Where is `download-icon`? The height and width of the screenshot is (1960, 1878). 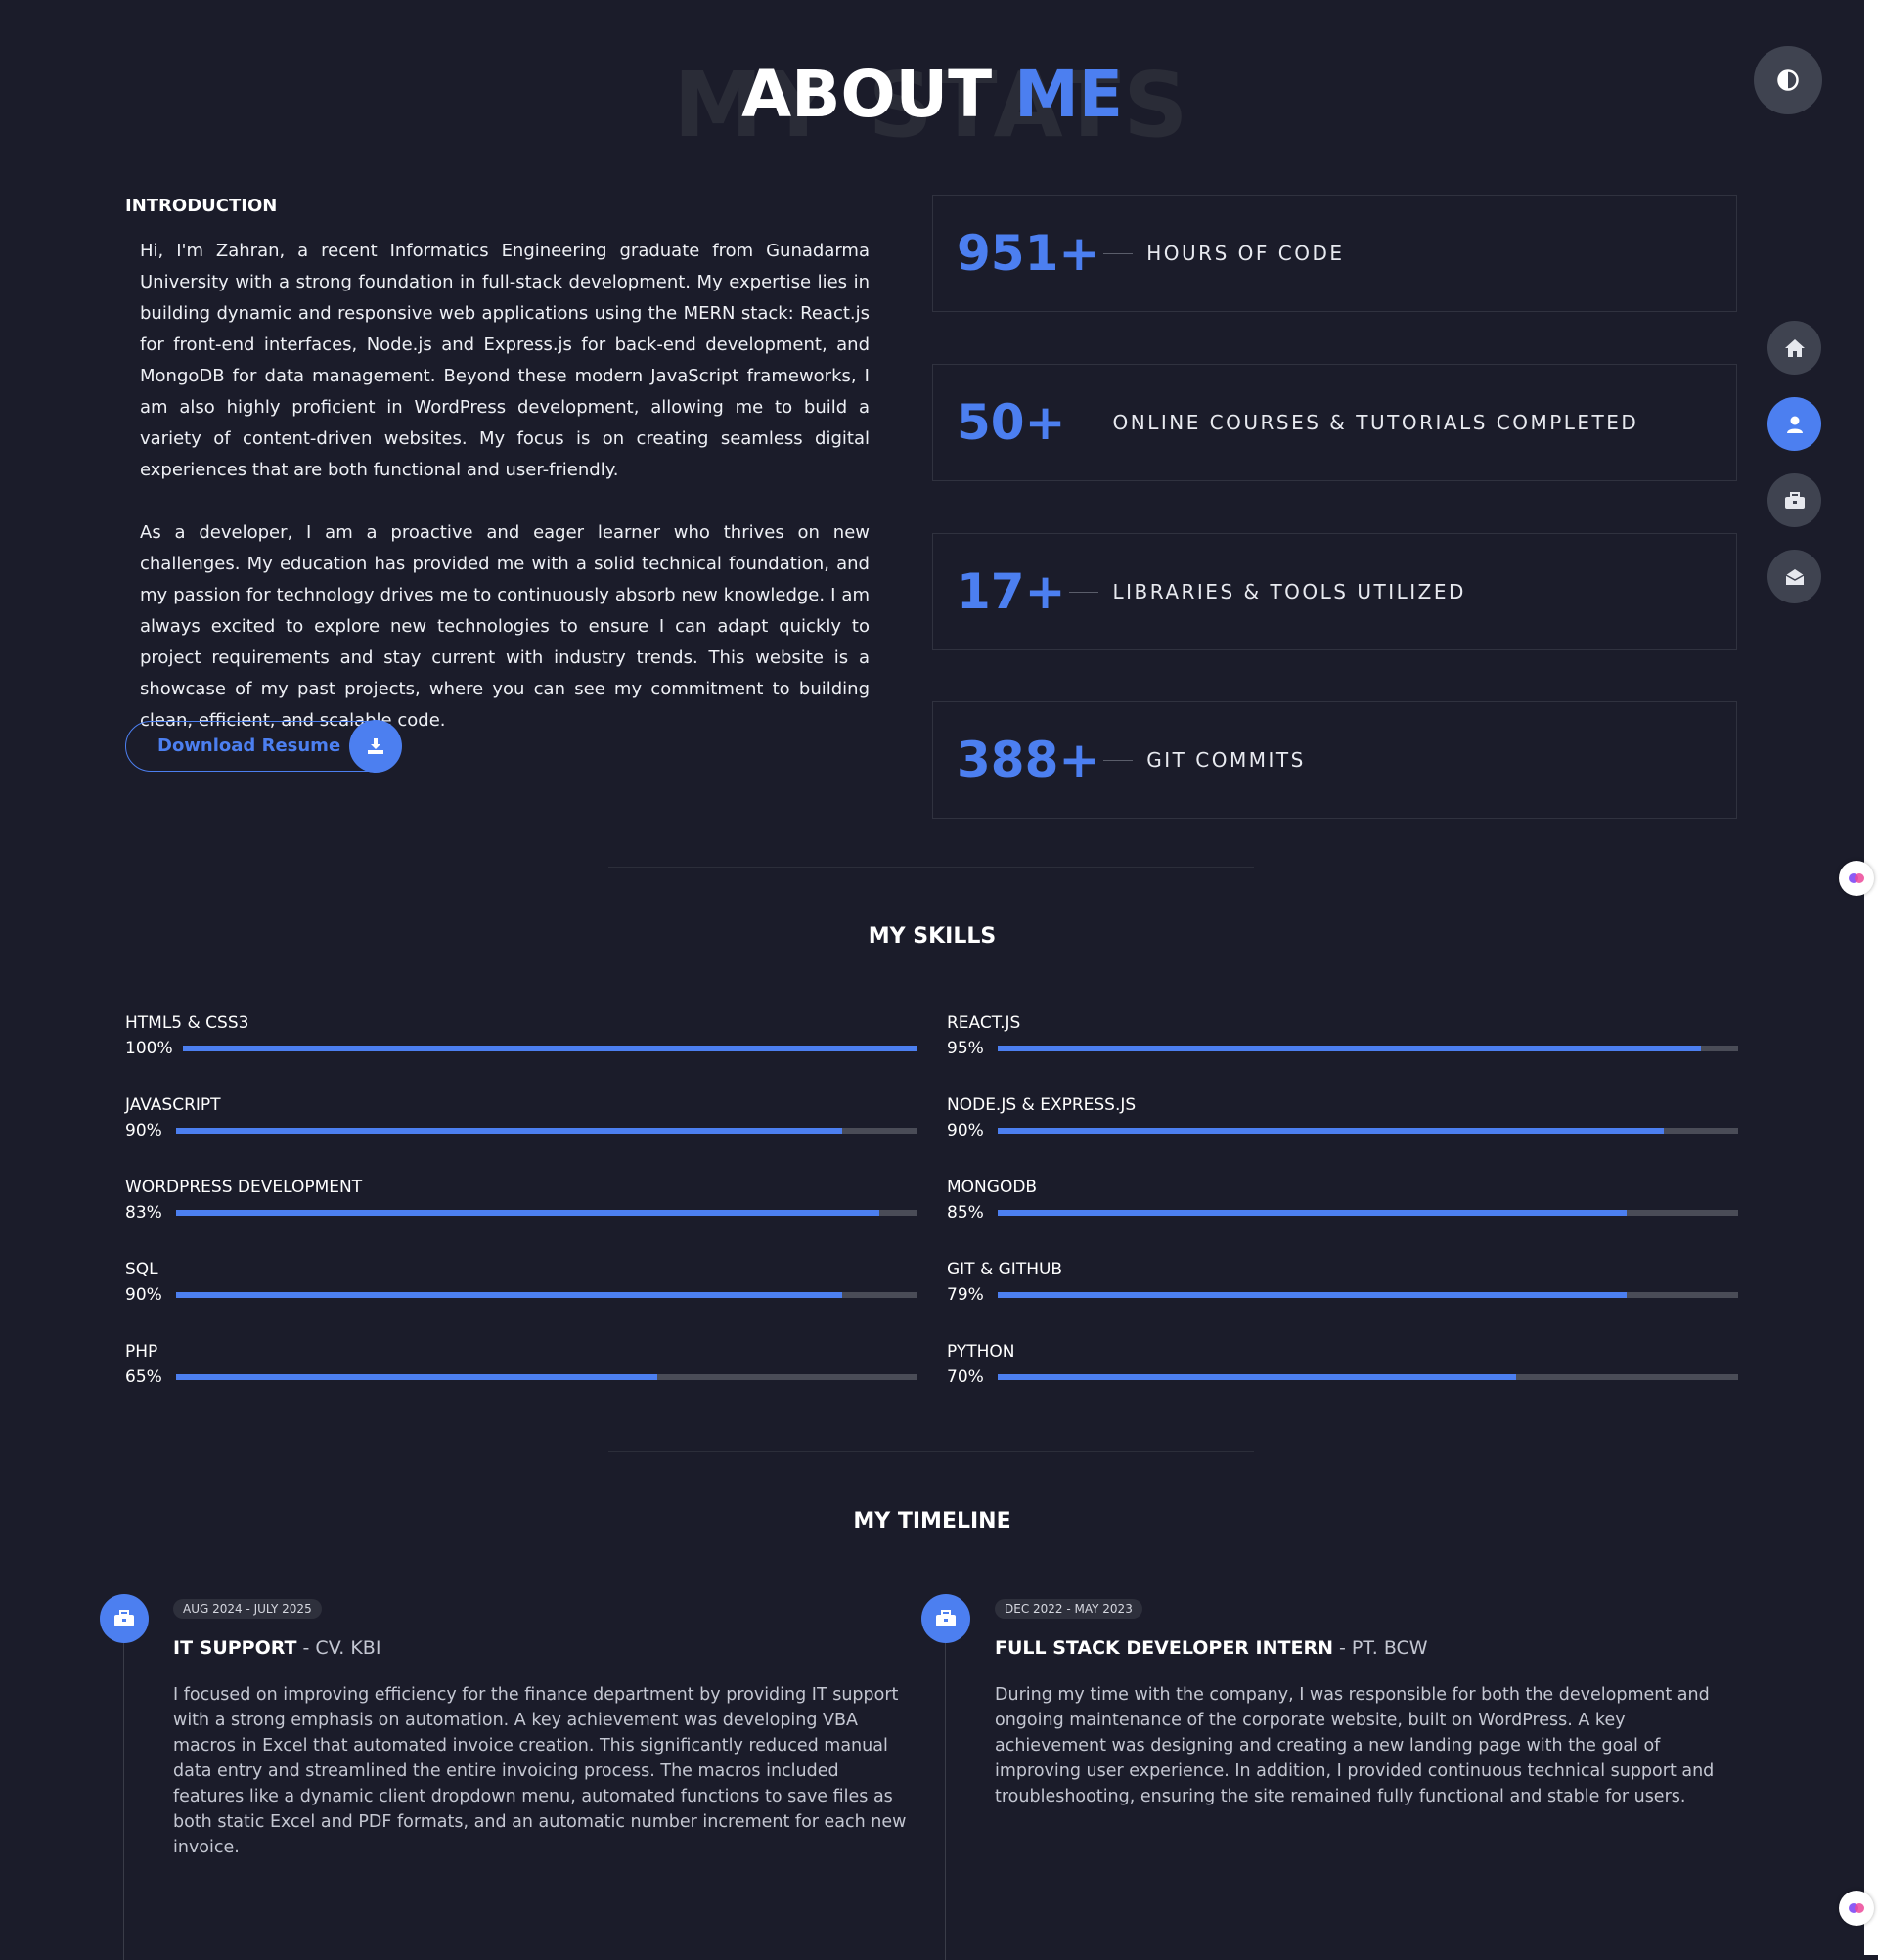 download-icon is located at coordinates (375, 746).